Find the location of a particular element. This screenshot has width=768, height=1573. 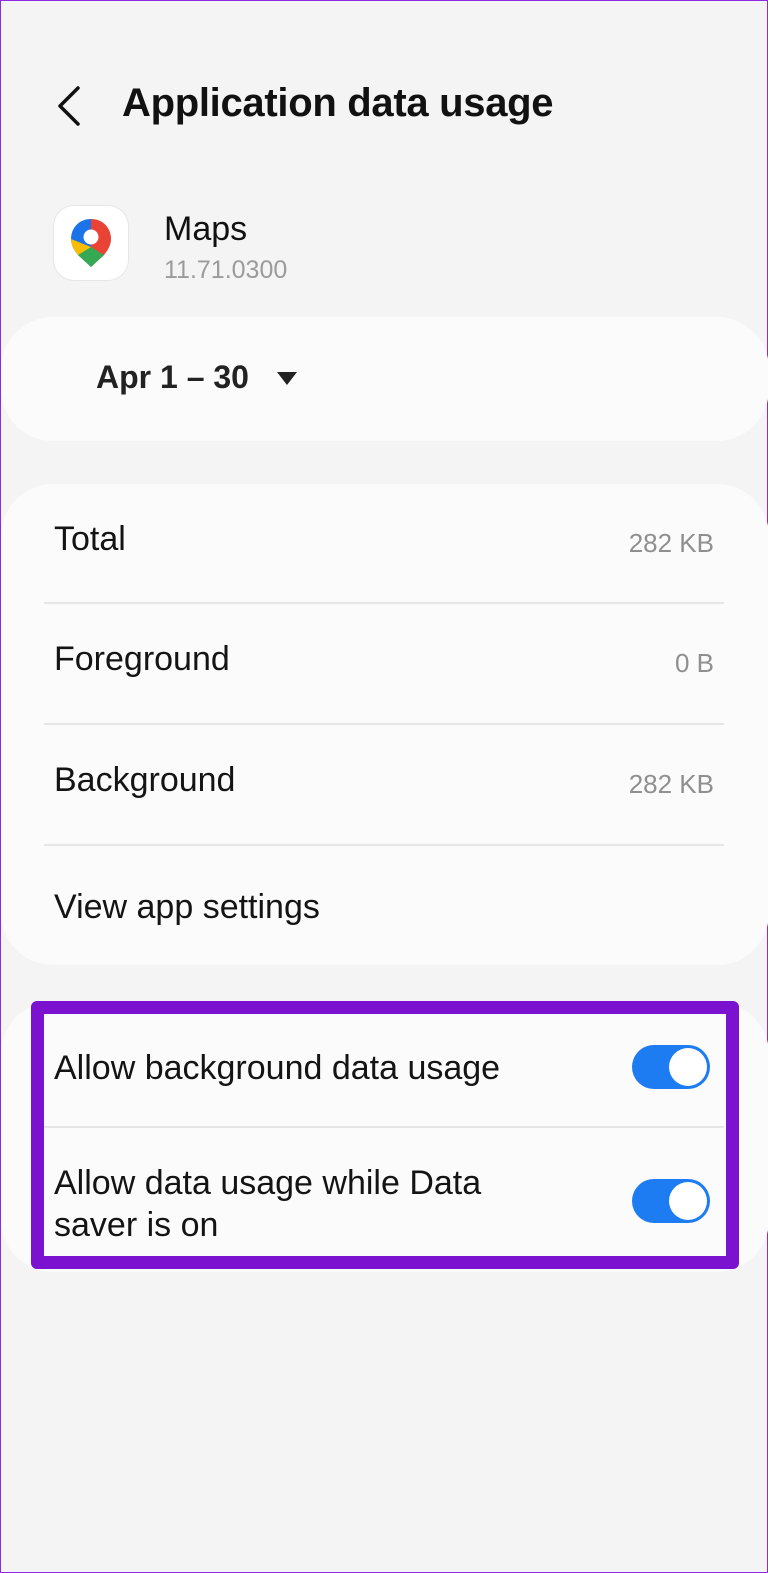

usage-row-background: Background 282 KB is located at coordinates (384, 785).